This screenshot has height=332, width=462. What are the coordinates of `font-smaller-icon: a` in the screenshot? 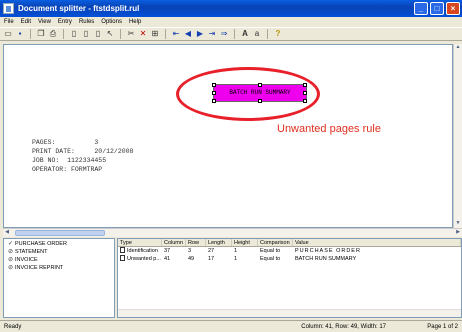 It's located at (257, 34).